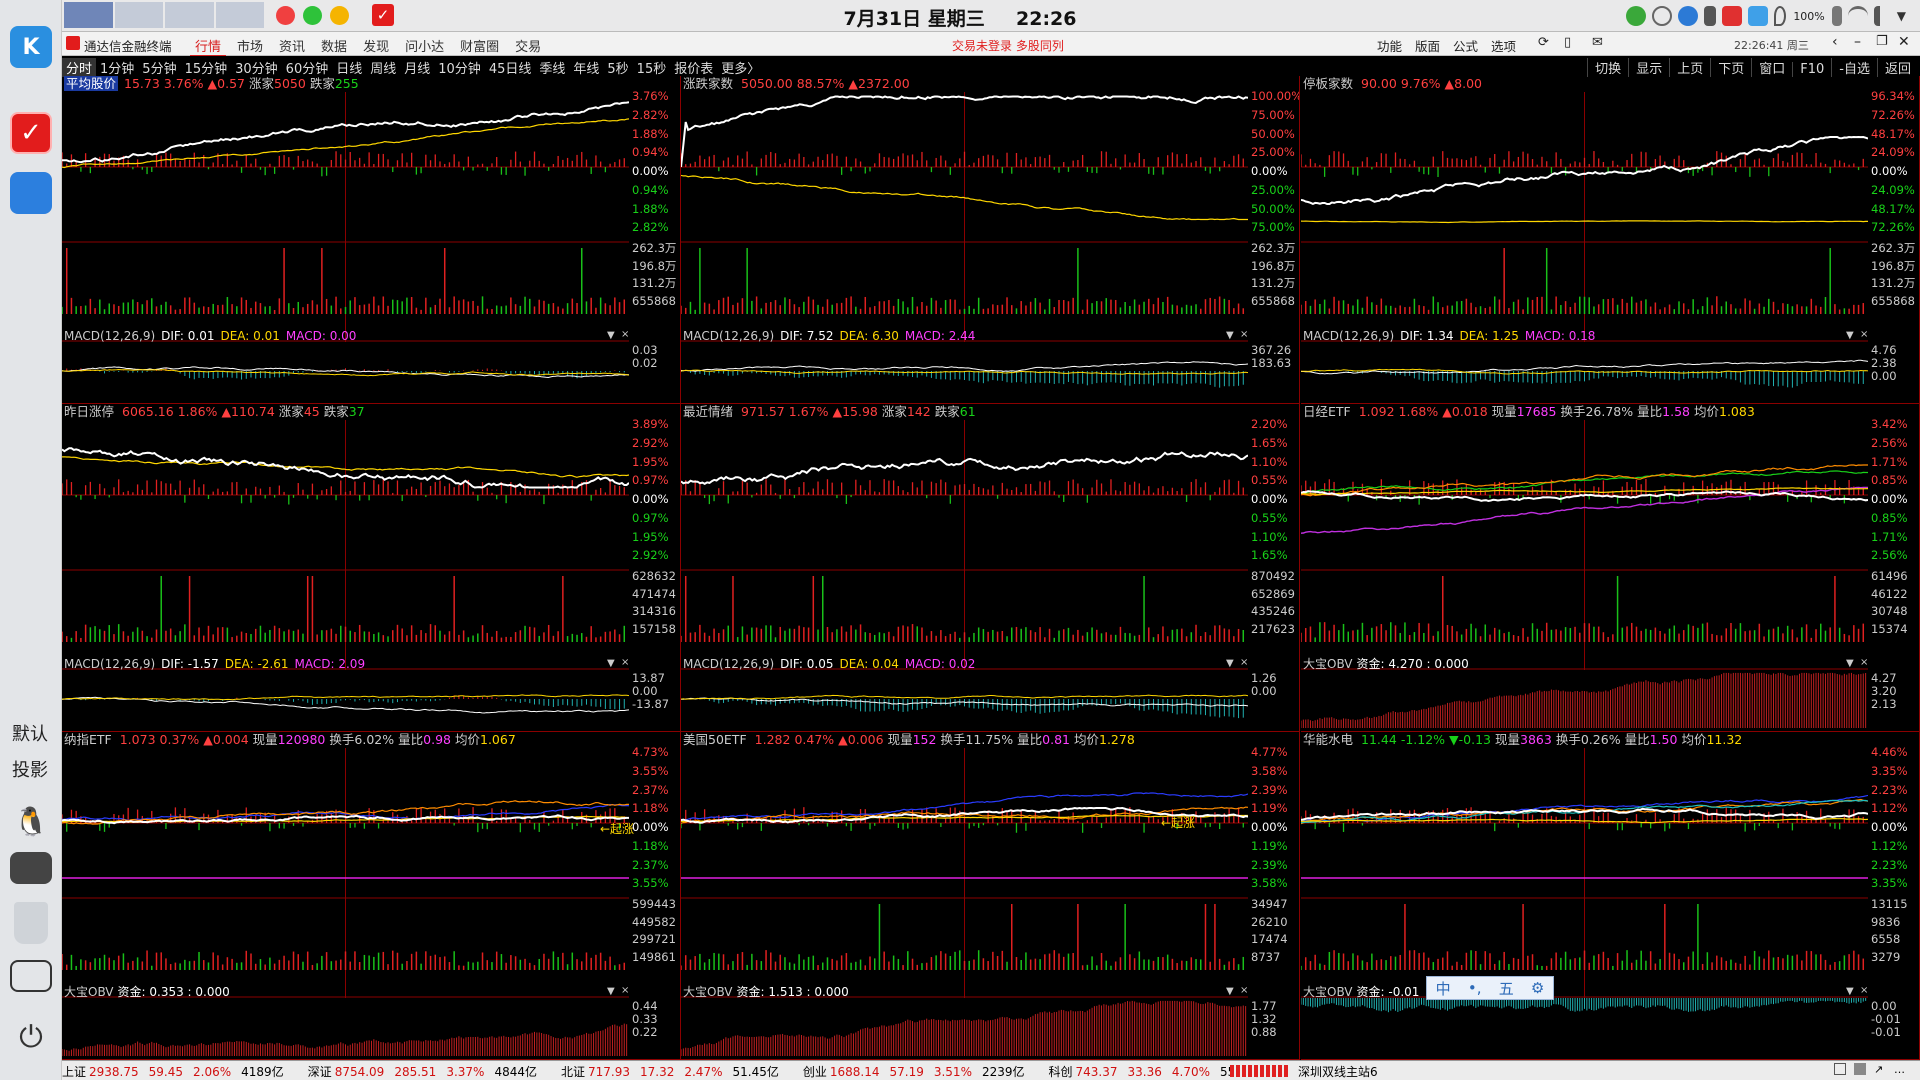 This screenshot has height=1080, width=1920. Describe the element at coordinates (31, 193) in the screenshot. I see `file-manager-icon` at that location.